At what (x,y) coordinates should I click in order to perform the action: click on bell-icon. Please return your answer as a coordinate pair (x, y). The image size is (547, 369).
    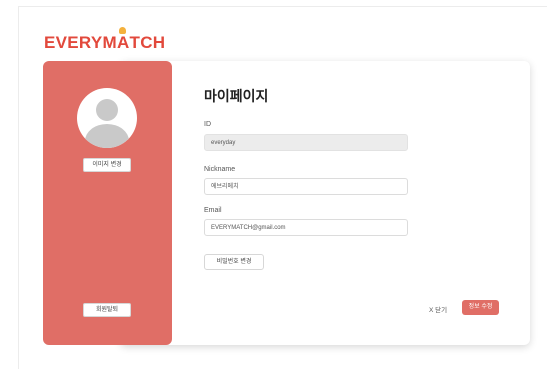
    Looking at the image, I should click on (122, 30).